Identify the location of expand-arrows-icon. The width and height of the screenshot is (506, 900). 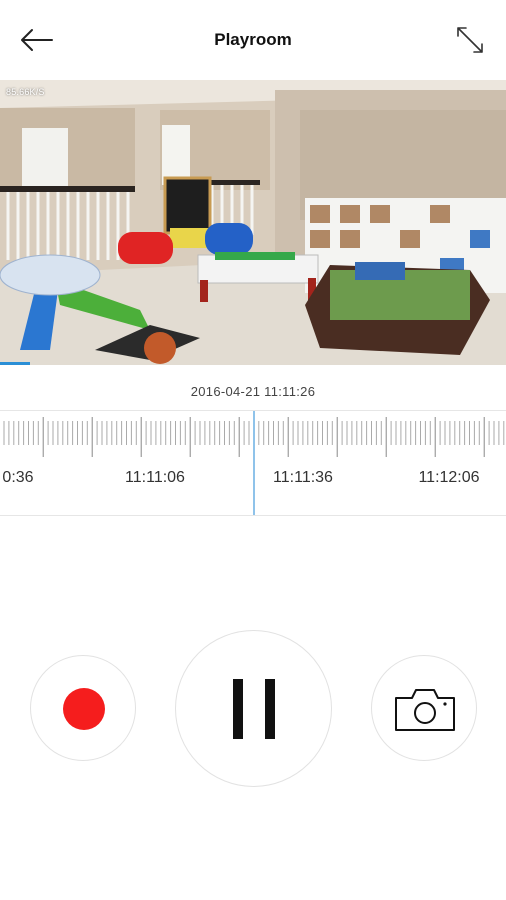
(470, 40).